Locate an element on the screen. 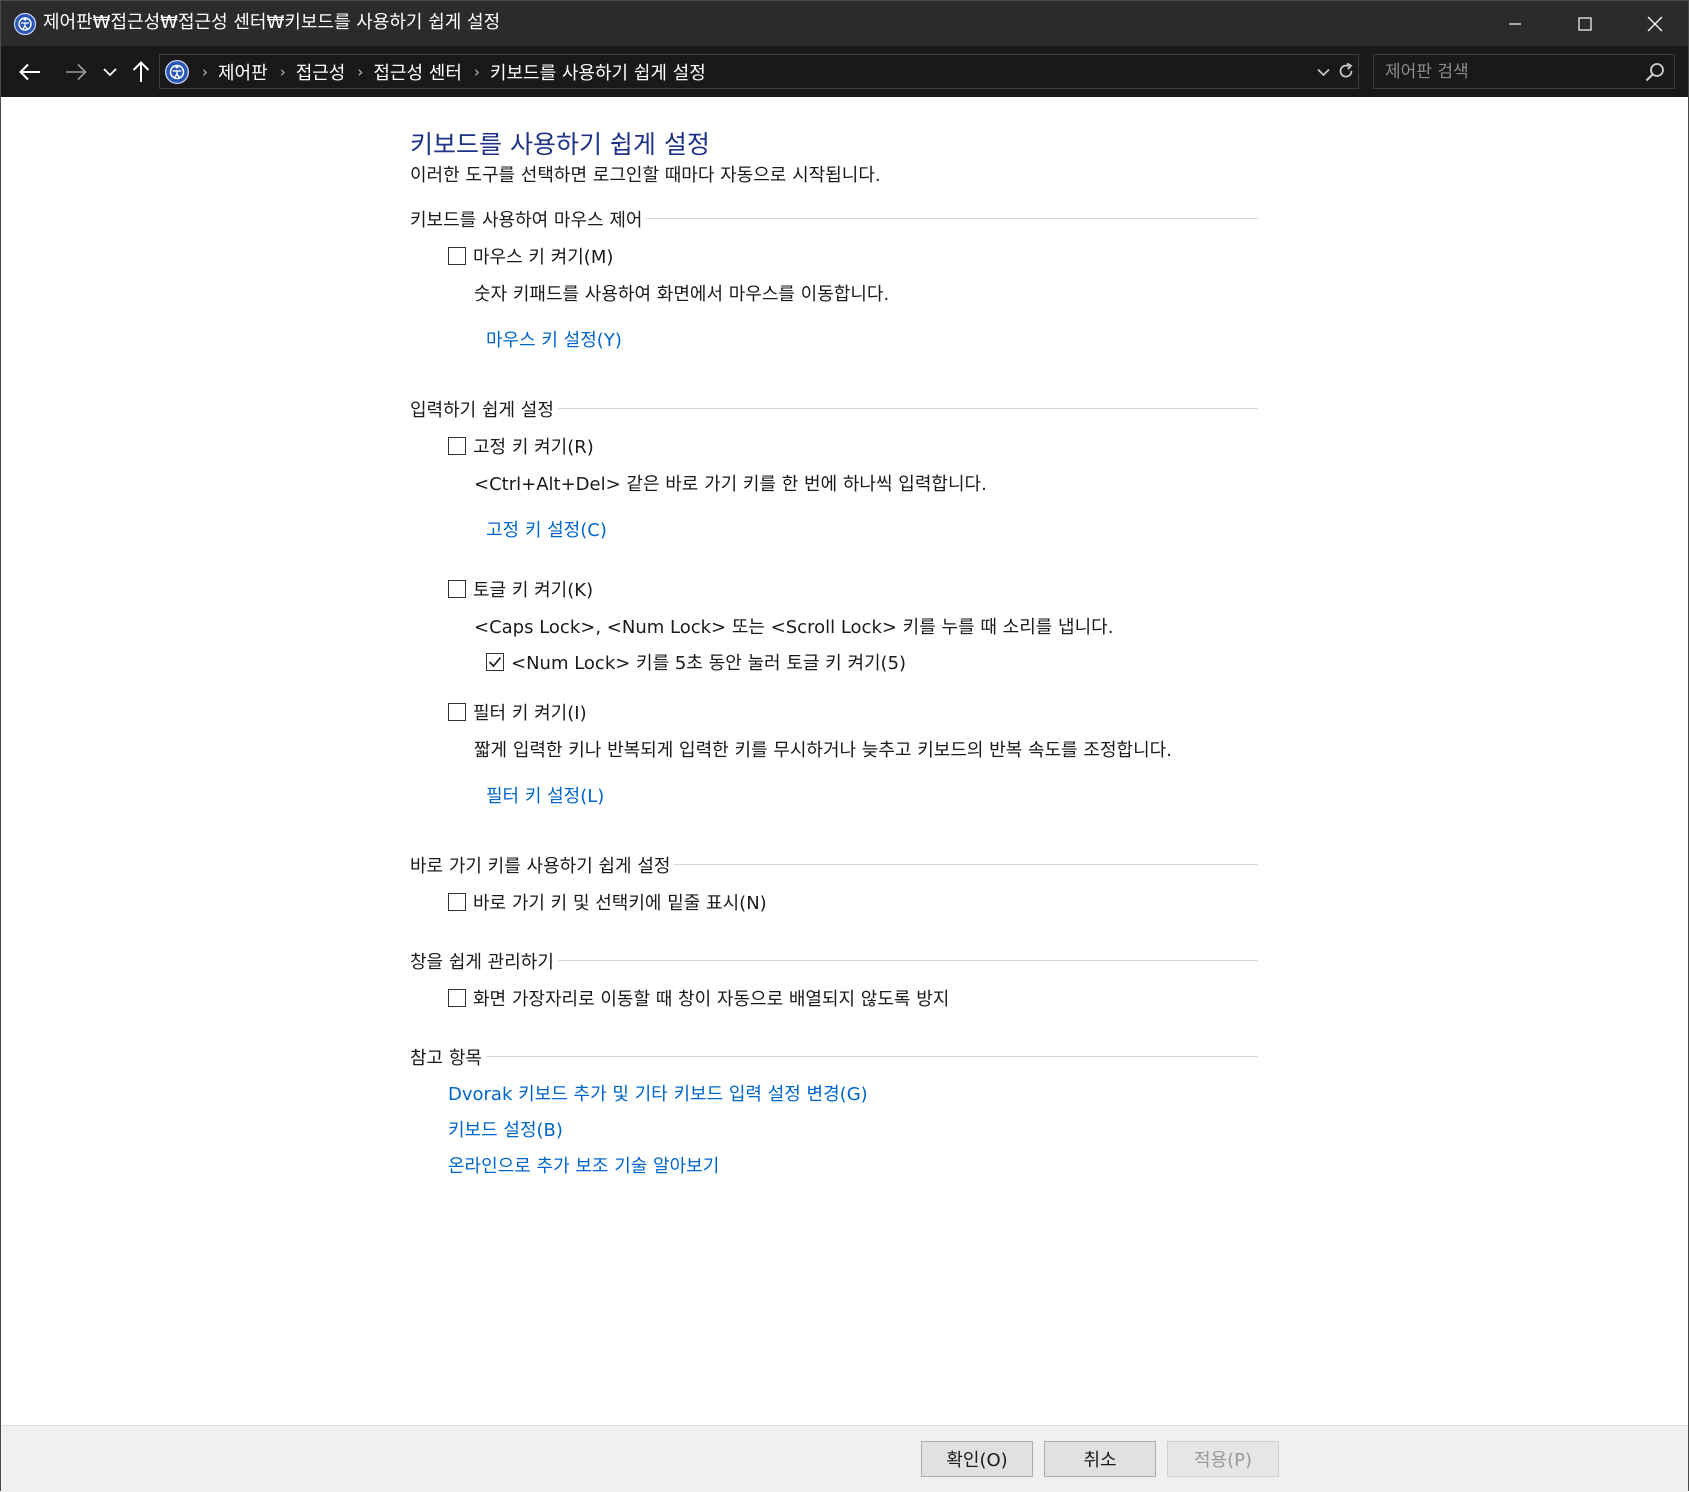  arrow-up-icon is located at coordinates (141, 71).